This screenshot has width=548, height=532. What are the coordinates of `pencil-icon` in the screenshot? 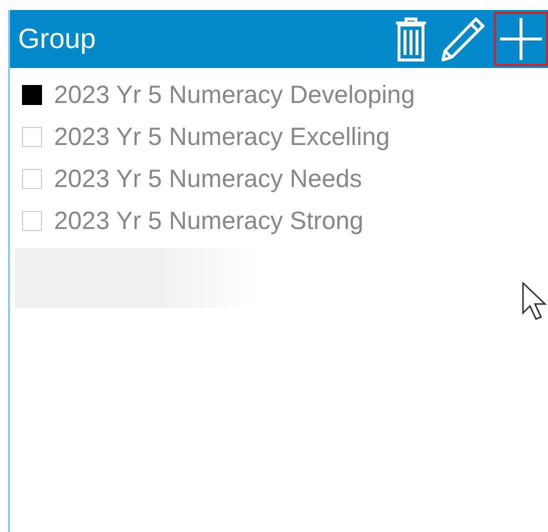 It's located at (463, 39).